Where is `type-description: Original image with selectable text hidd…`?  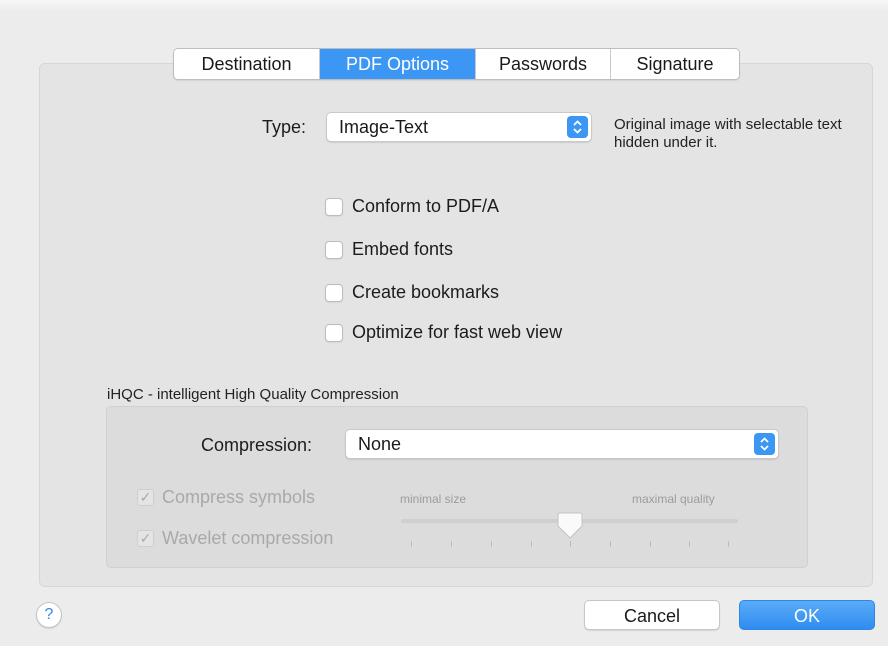 type-description: Original image with selectable text hidd… is located at coordinates (728, 133).